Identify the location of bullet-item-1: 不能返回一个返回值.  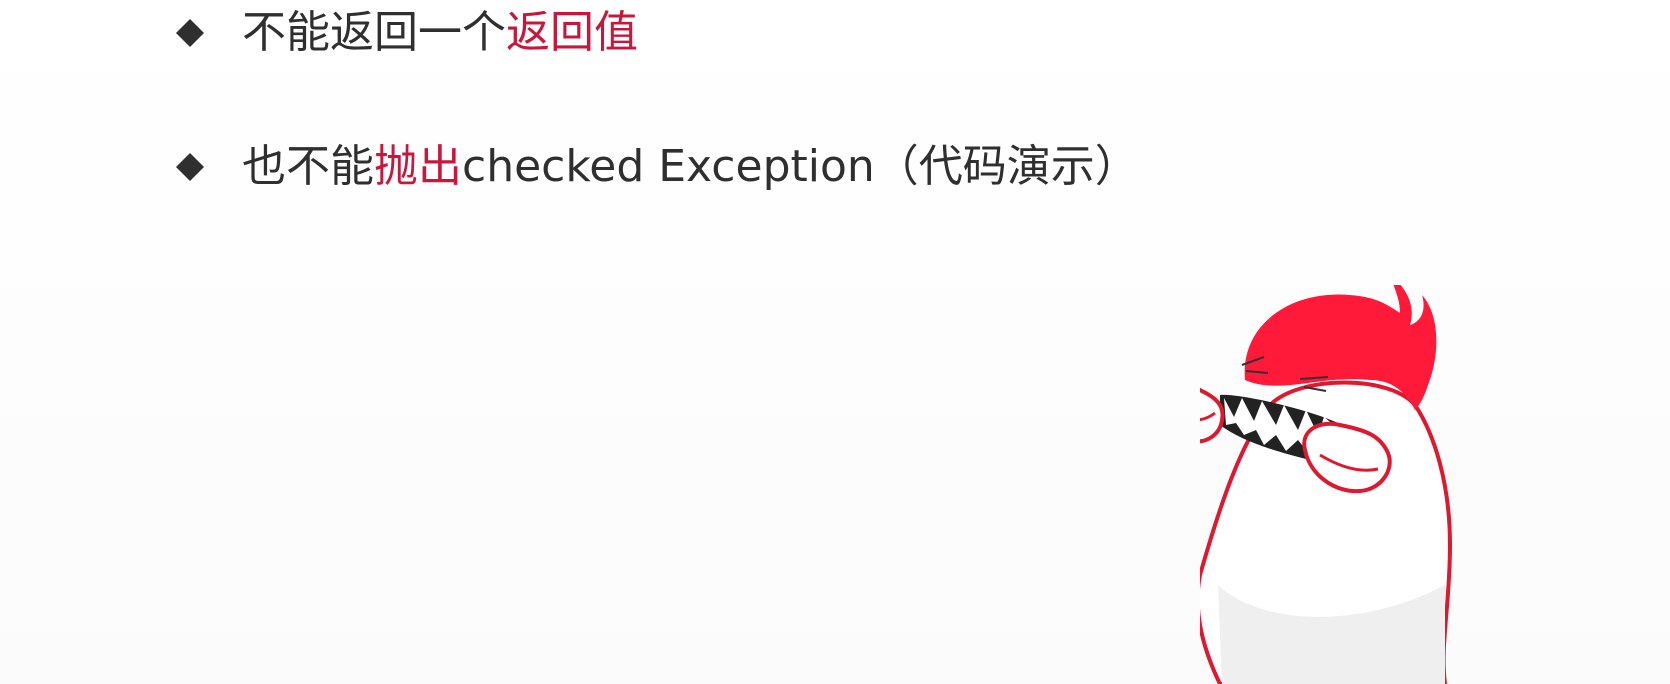
(407, 33).